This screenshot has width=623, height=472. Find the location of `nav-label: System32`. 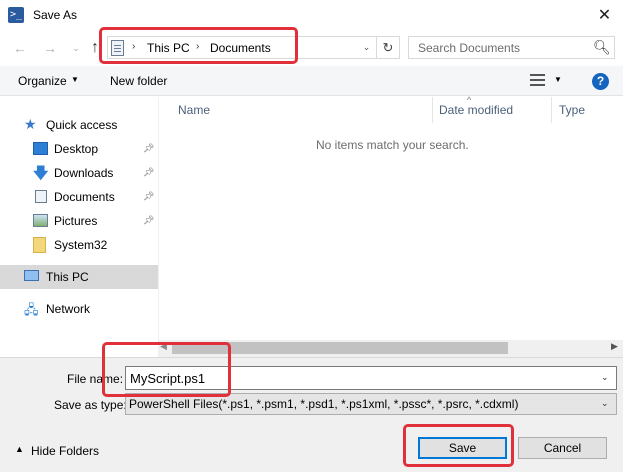

nav-label: System32 is located at coordinates (81, 245).